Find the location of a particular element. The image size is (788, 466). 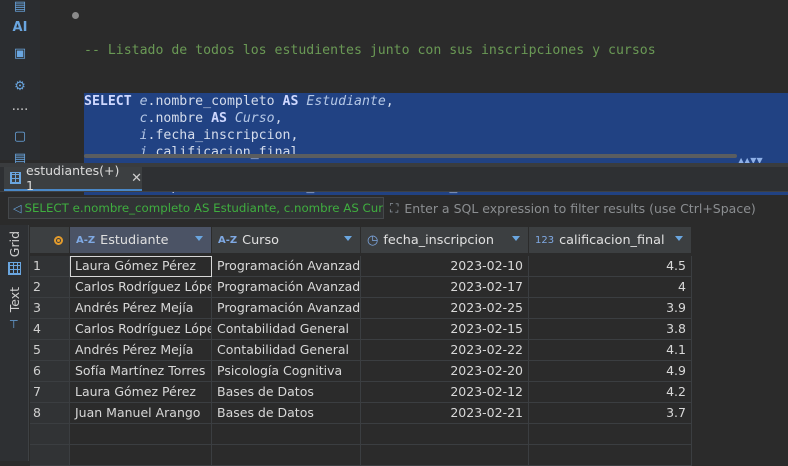

column-type-icon: ◷ is located at coordinates (373, 240).